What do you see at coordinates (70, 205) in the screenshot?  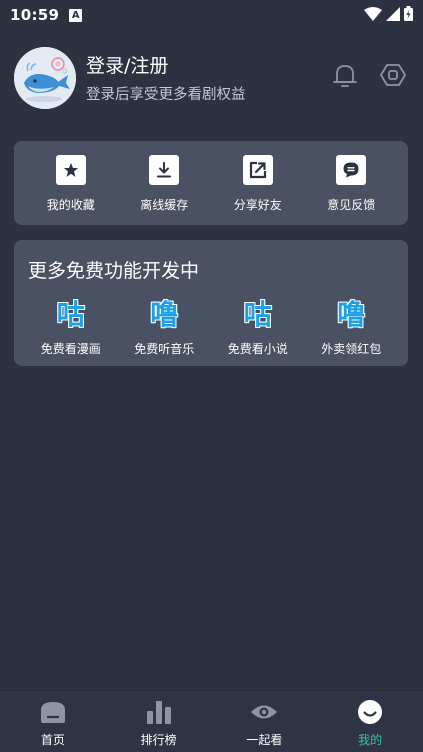 I see `quick-action-label: 我的收藏` at bounding box center [70, 205].